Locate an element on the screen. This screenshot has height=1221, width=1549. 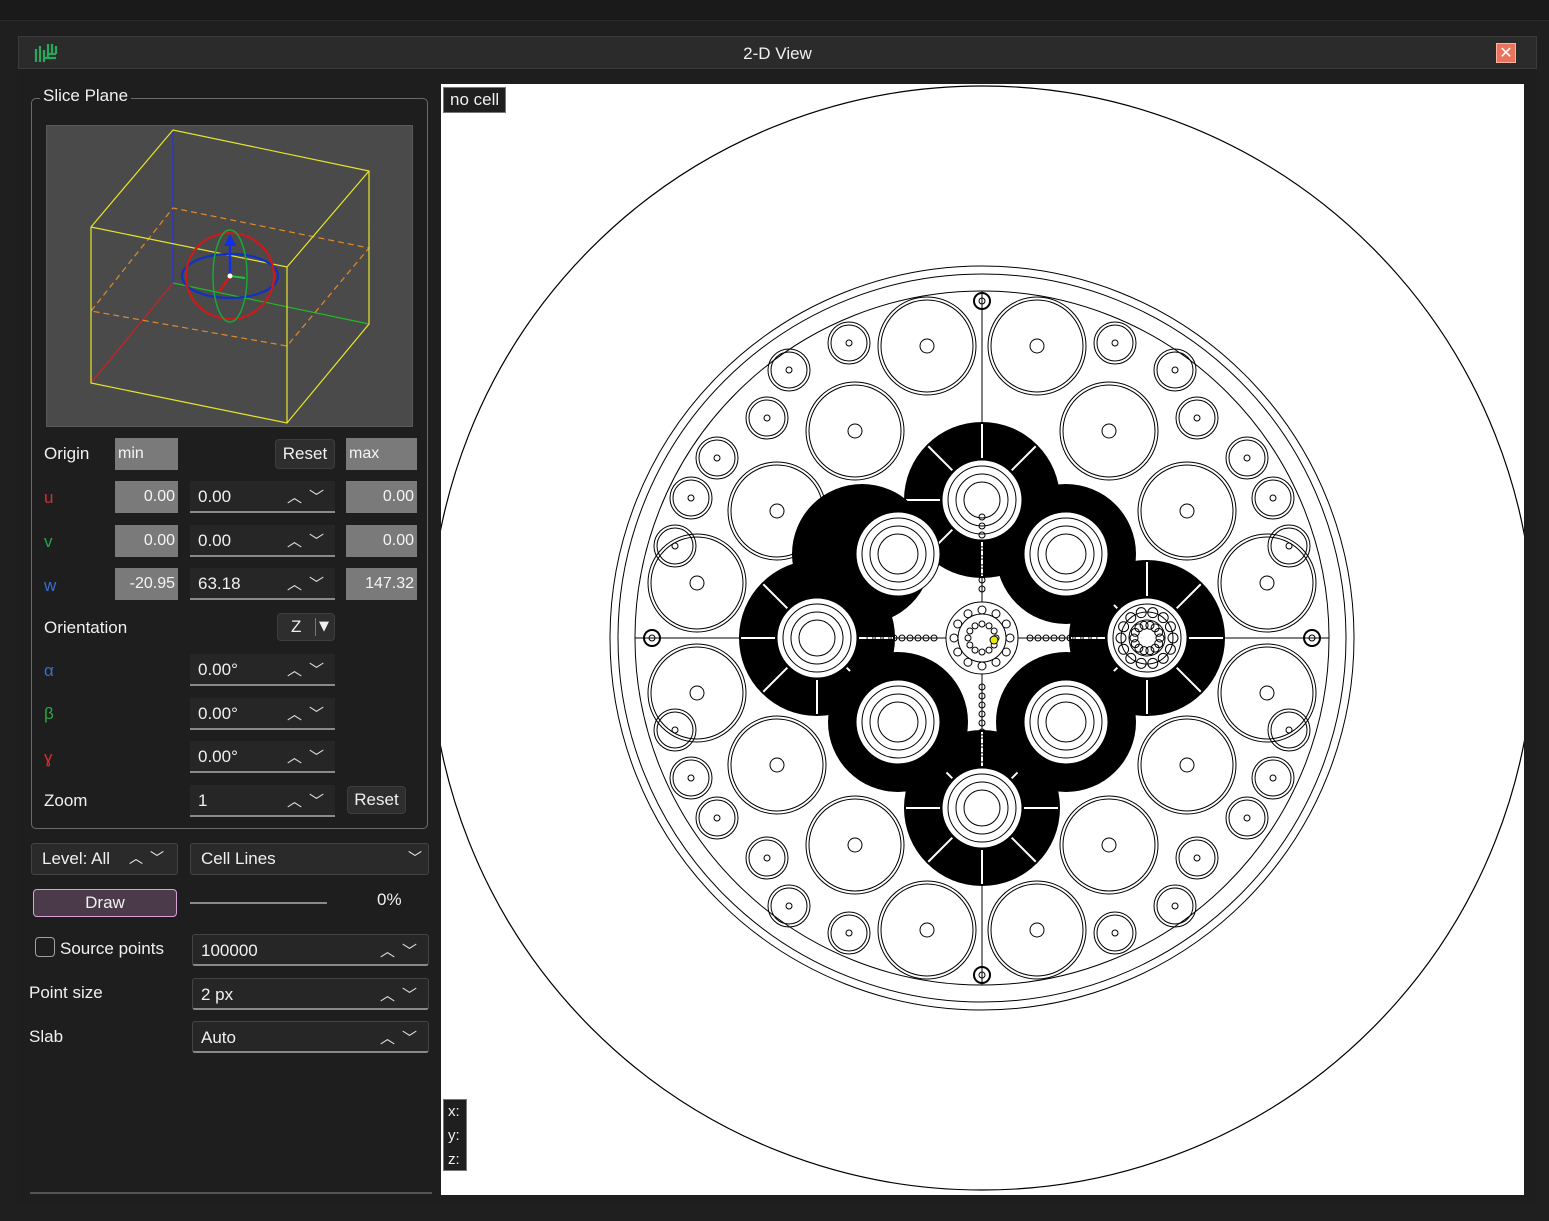
beta-label: β is located at coordinates (49, 713).